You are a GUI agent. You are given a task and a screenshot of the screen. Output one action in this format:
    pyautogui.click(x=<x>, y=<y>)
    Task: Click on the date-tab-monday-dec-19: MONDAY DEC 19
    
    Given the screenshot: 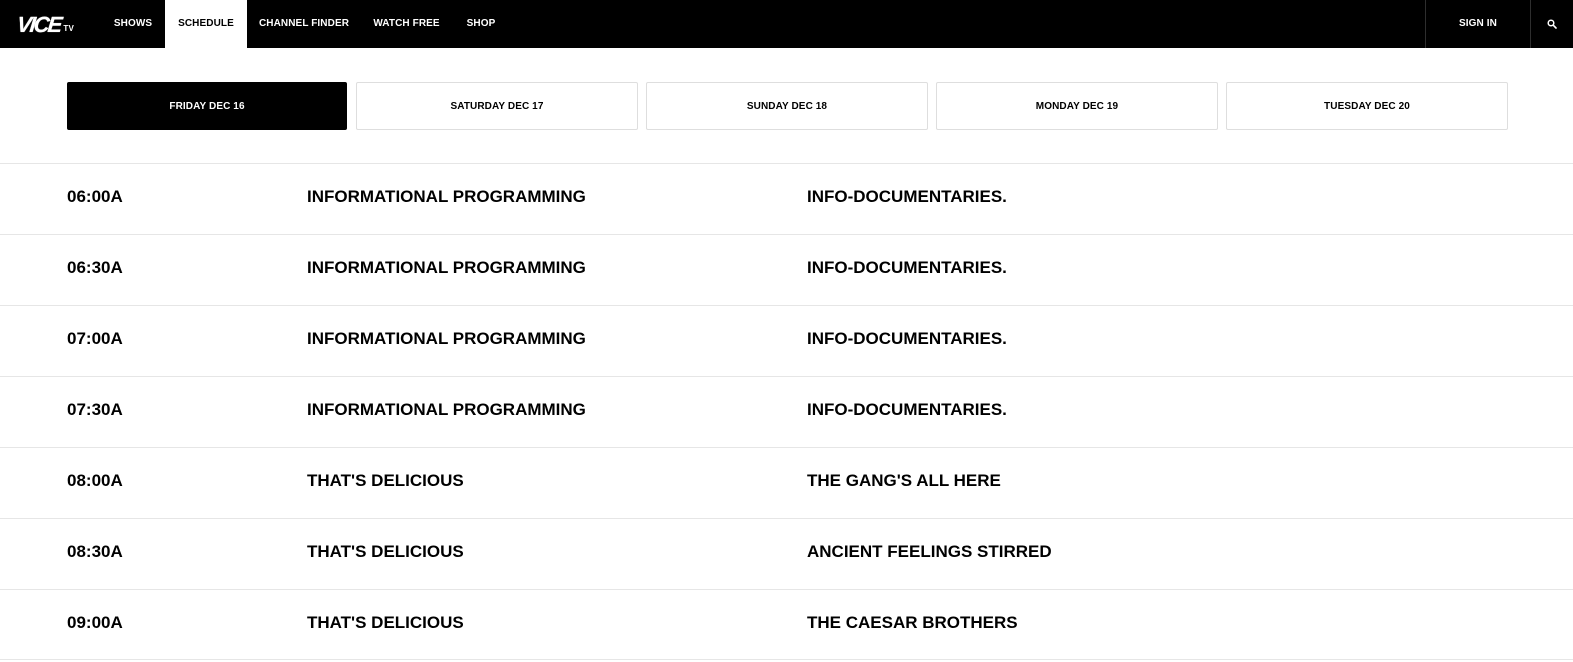 What is the action you would take?
    pyautogui.click(x=1077, y=106)
    